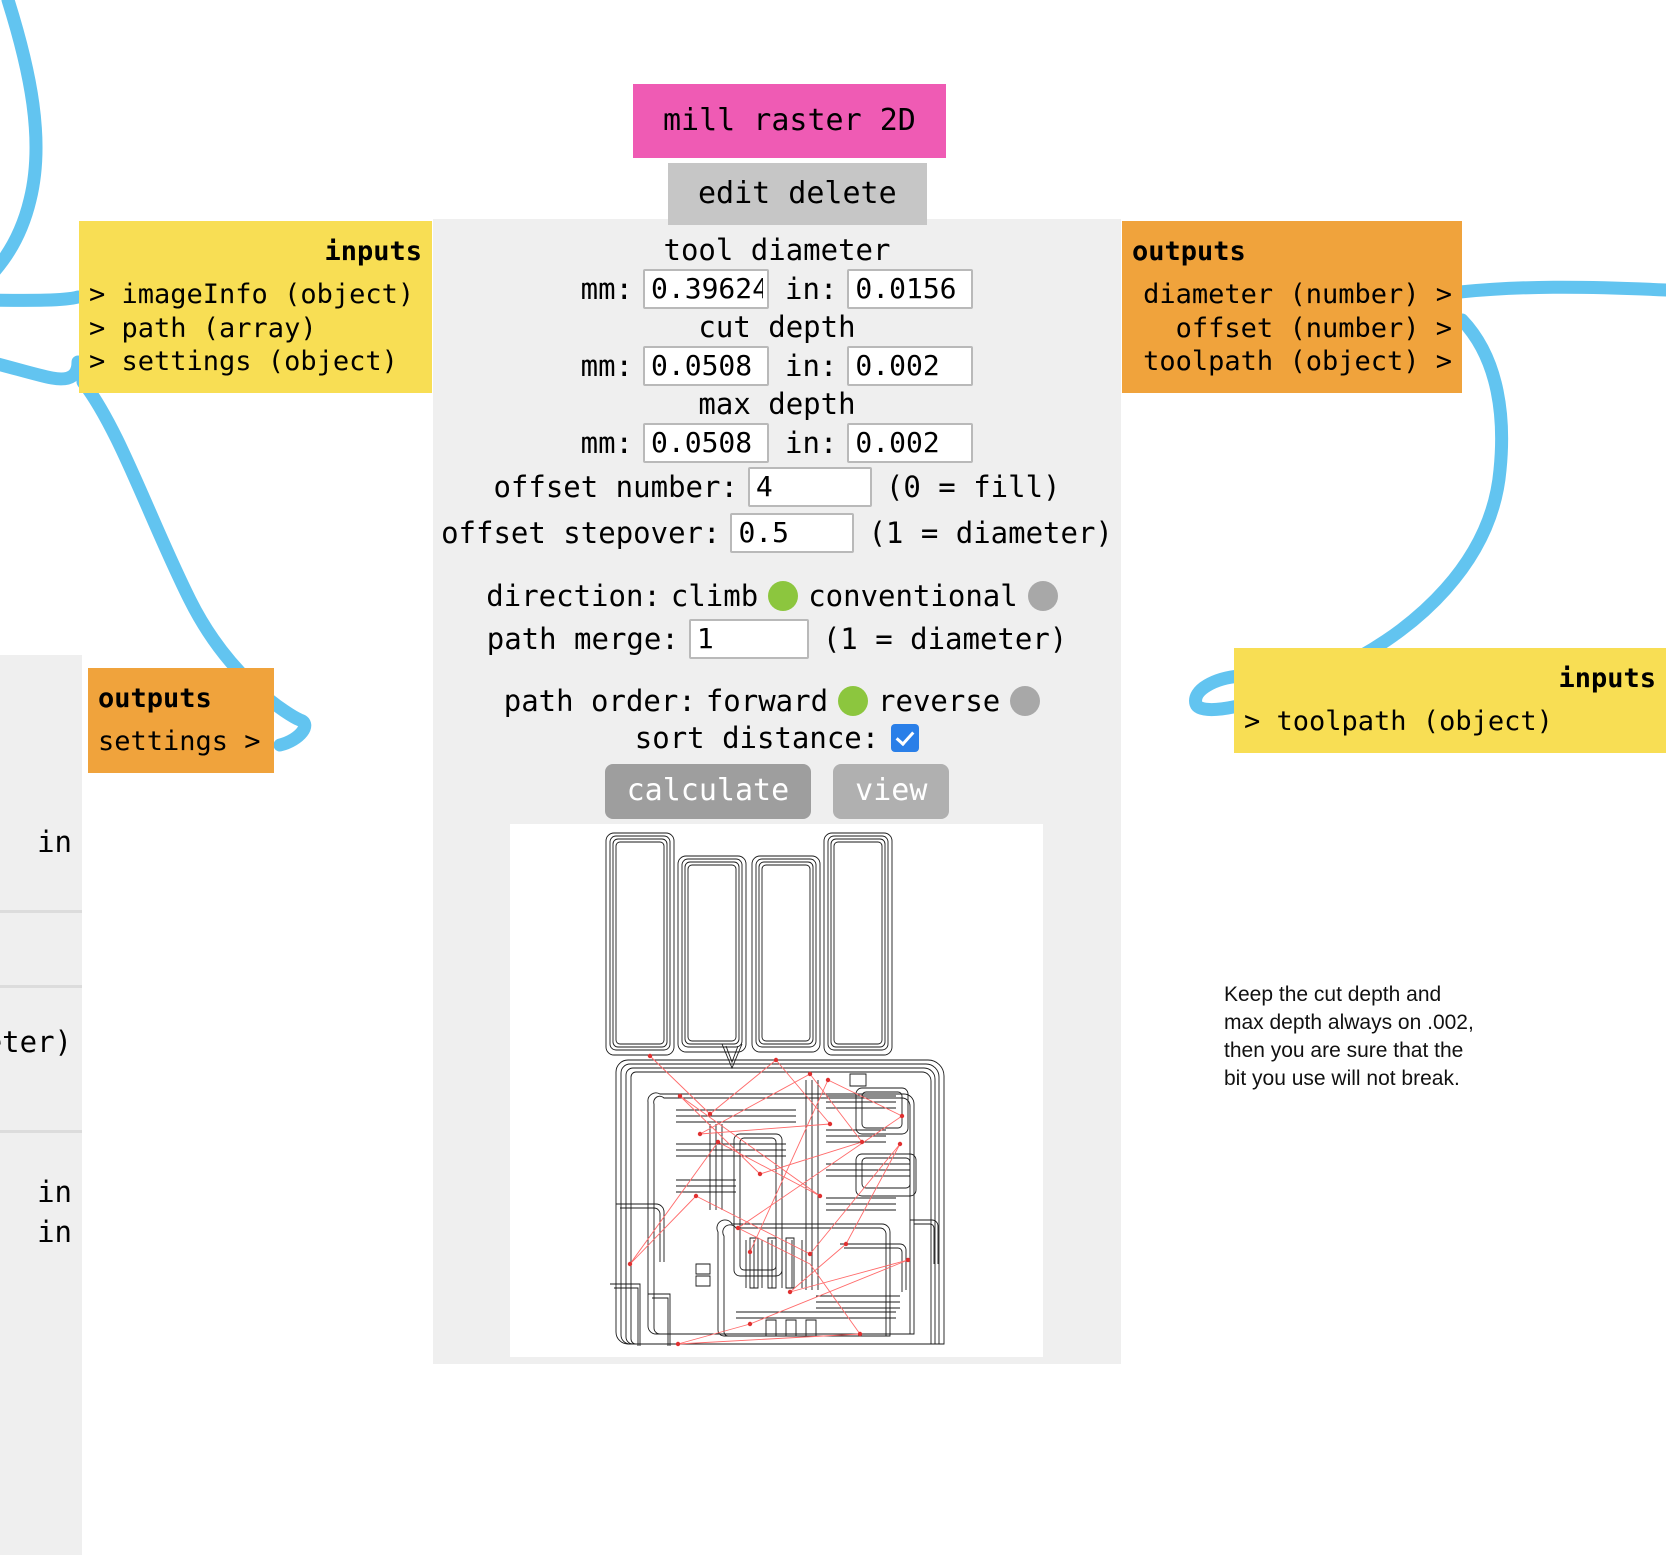  I want to click on output-port-offset: offset (number) >, so click(1292, 328).